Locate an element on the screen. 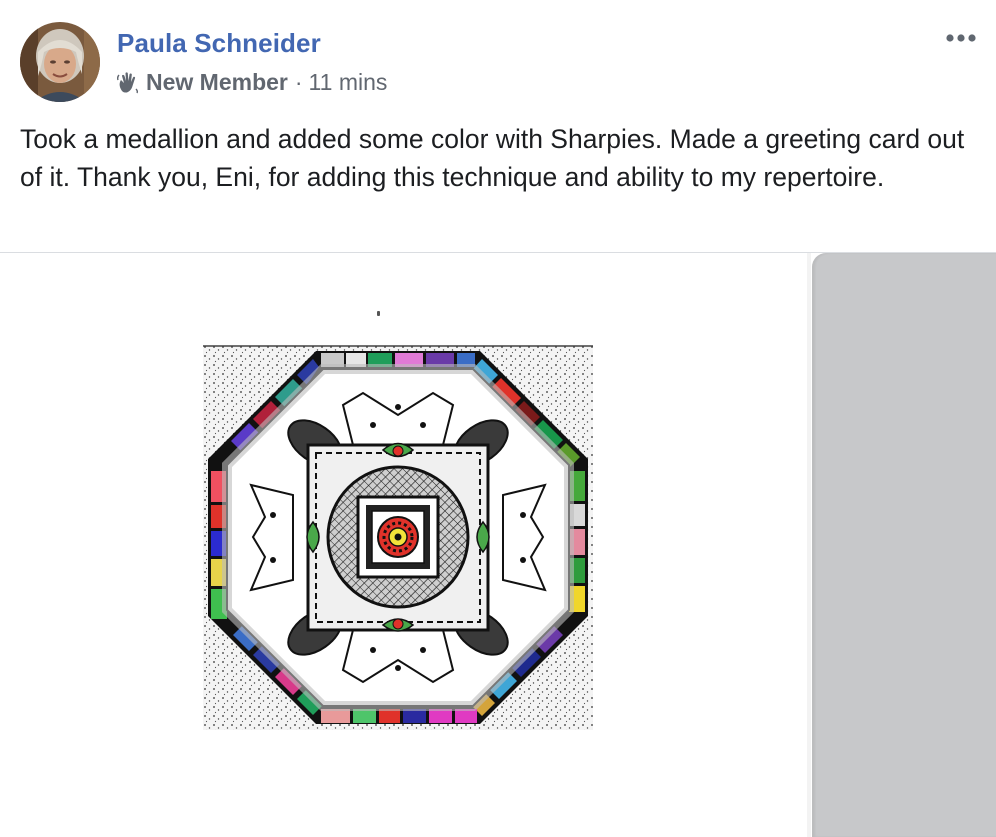 Image resolution: width=996 pixels, height=837 pixels. photo-divider is located at coordinates (809, 545).